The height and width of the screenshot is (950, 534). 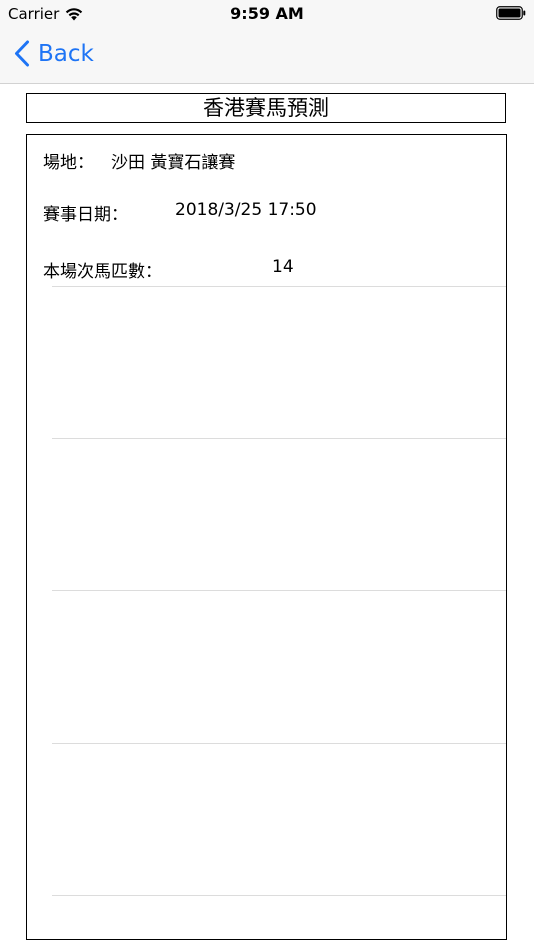 I want to click on date-value: 2018/3/25 17:50, so click(x=246, y=210).